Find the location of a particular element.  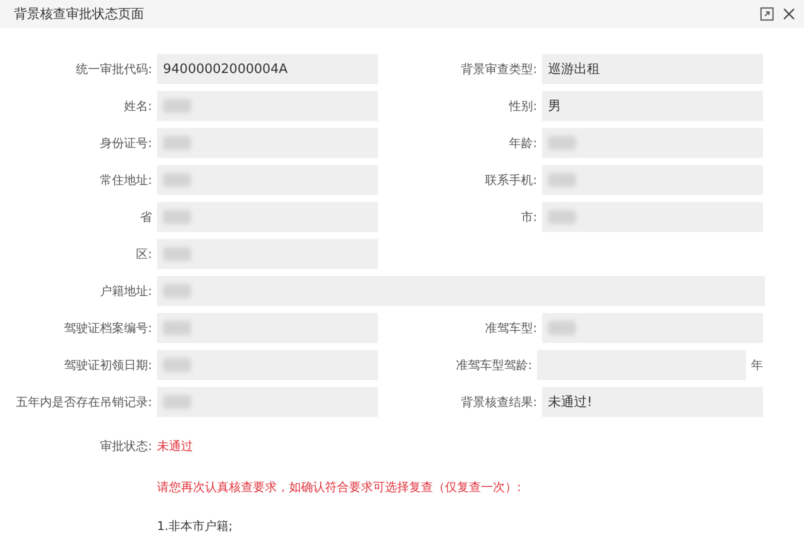

field-label: 户籍地址: is located at coordinates (125, 291).